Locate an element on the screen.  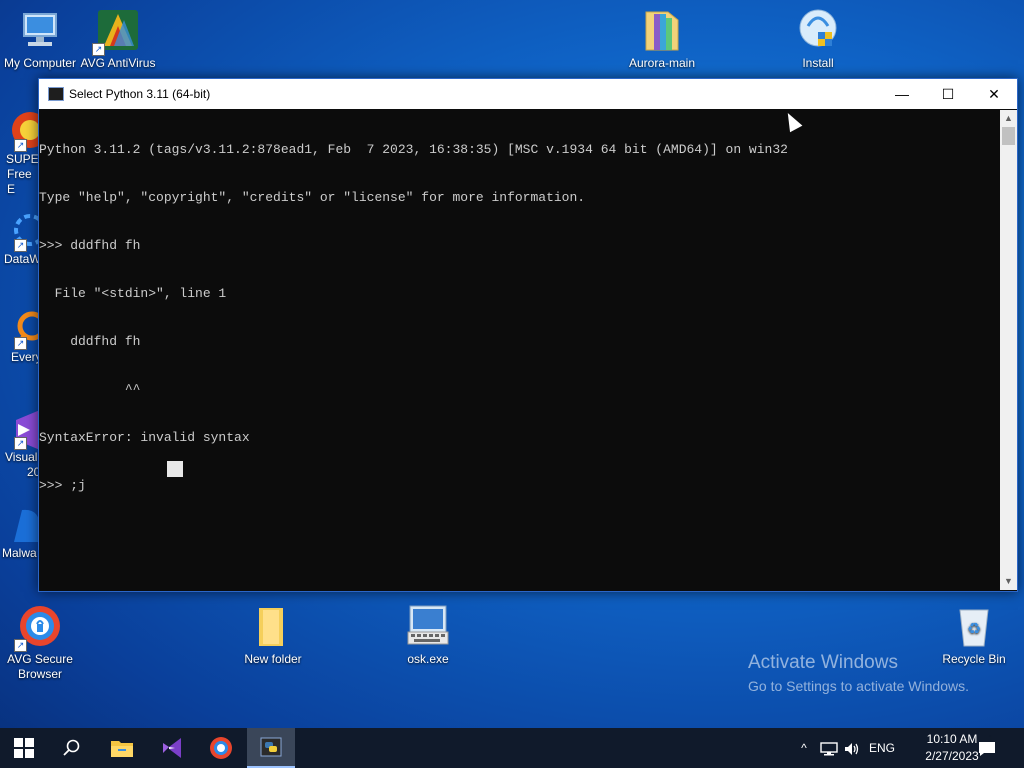
network-icon is located at coordinates (829, 749).